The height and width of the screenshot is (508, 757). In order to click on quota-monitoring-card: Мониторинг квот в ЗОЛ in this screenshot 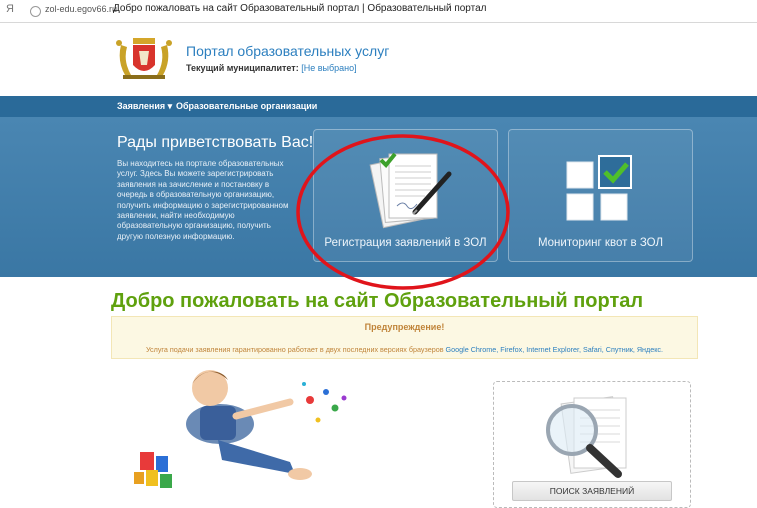, I will do `click(600, 195)`.